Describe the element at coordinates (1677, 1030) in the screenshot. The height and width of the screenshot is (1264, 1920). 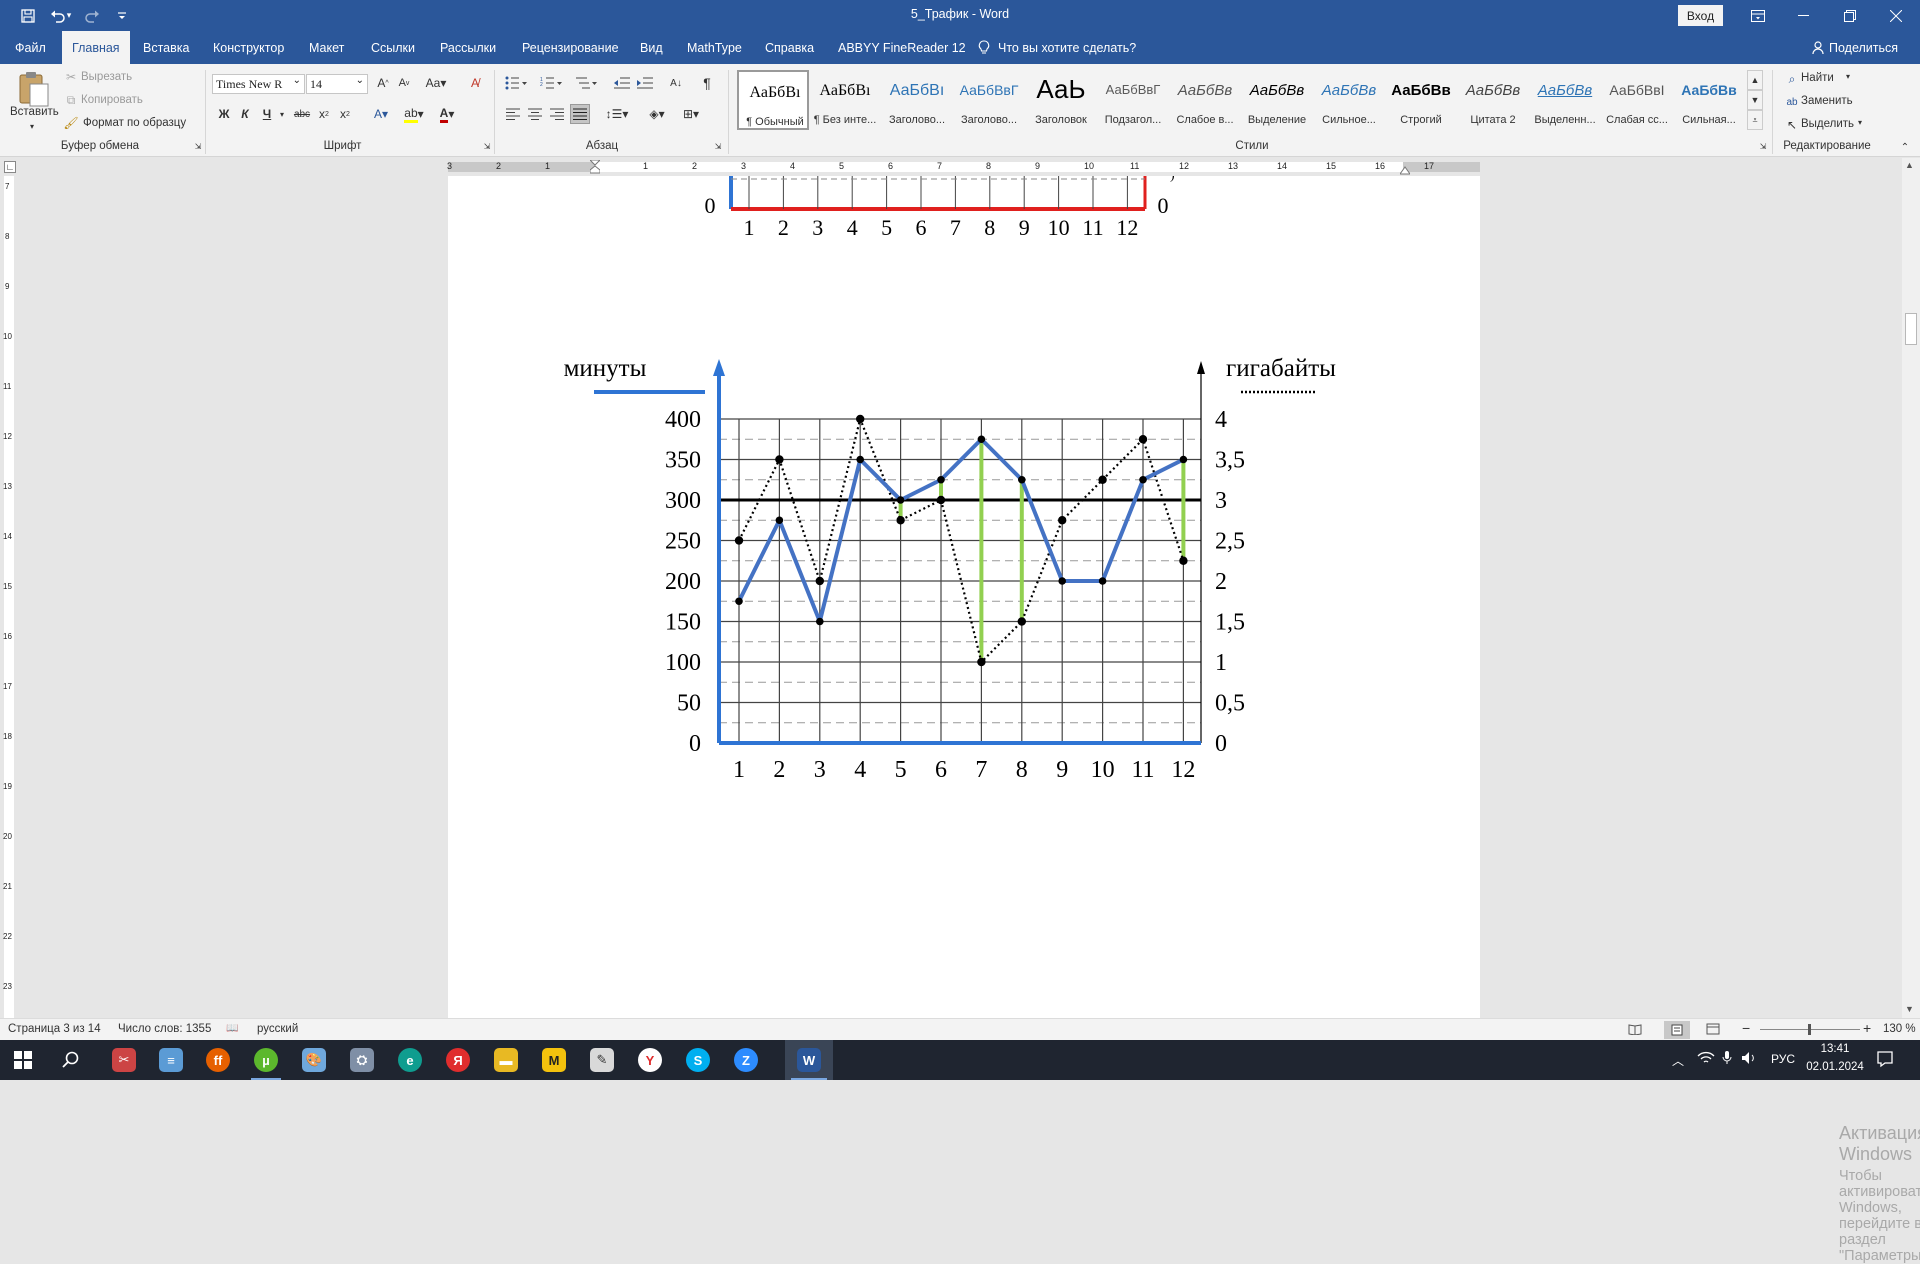
I see `print-layout-icon` at that location.